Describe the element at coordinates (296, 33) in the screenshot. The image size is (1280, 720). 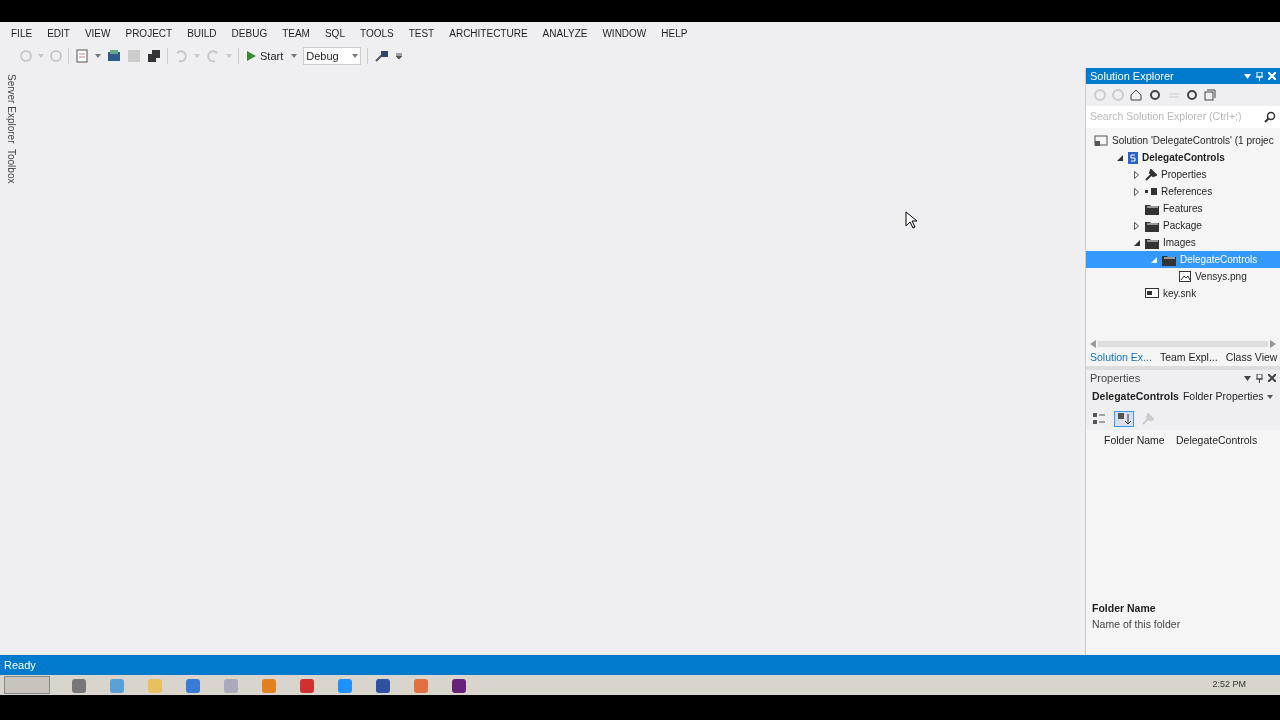
I see `menu-item: TEAM` at that location.